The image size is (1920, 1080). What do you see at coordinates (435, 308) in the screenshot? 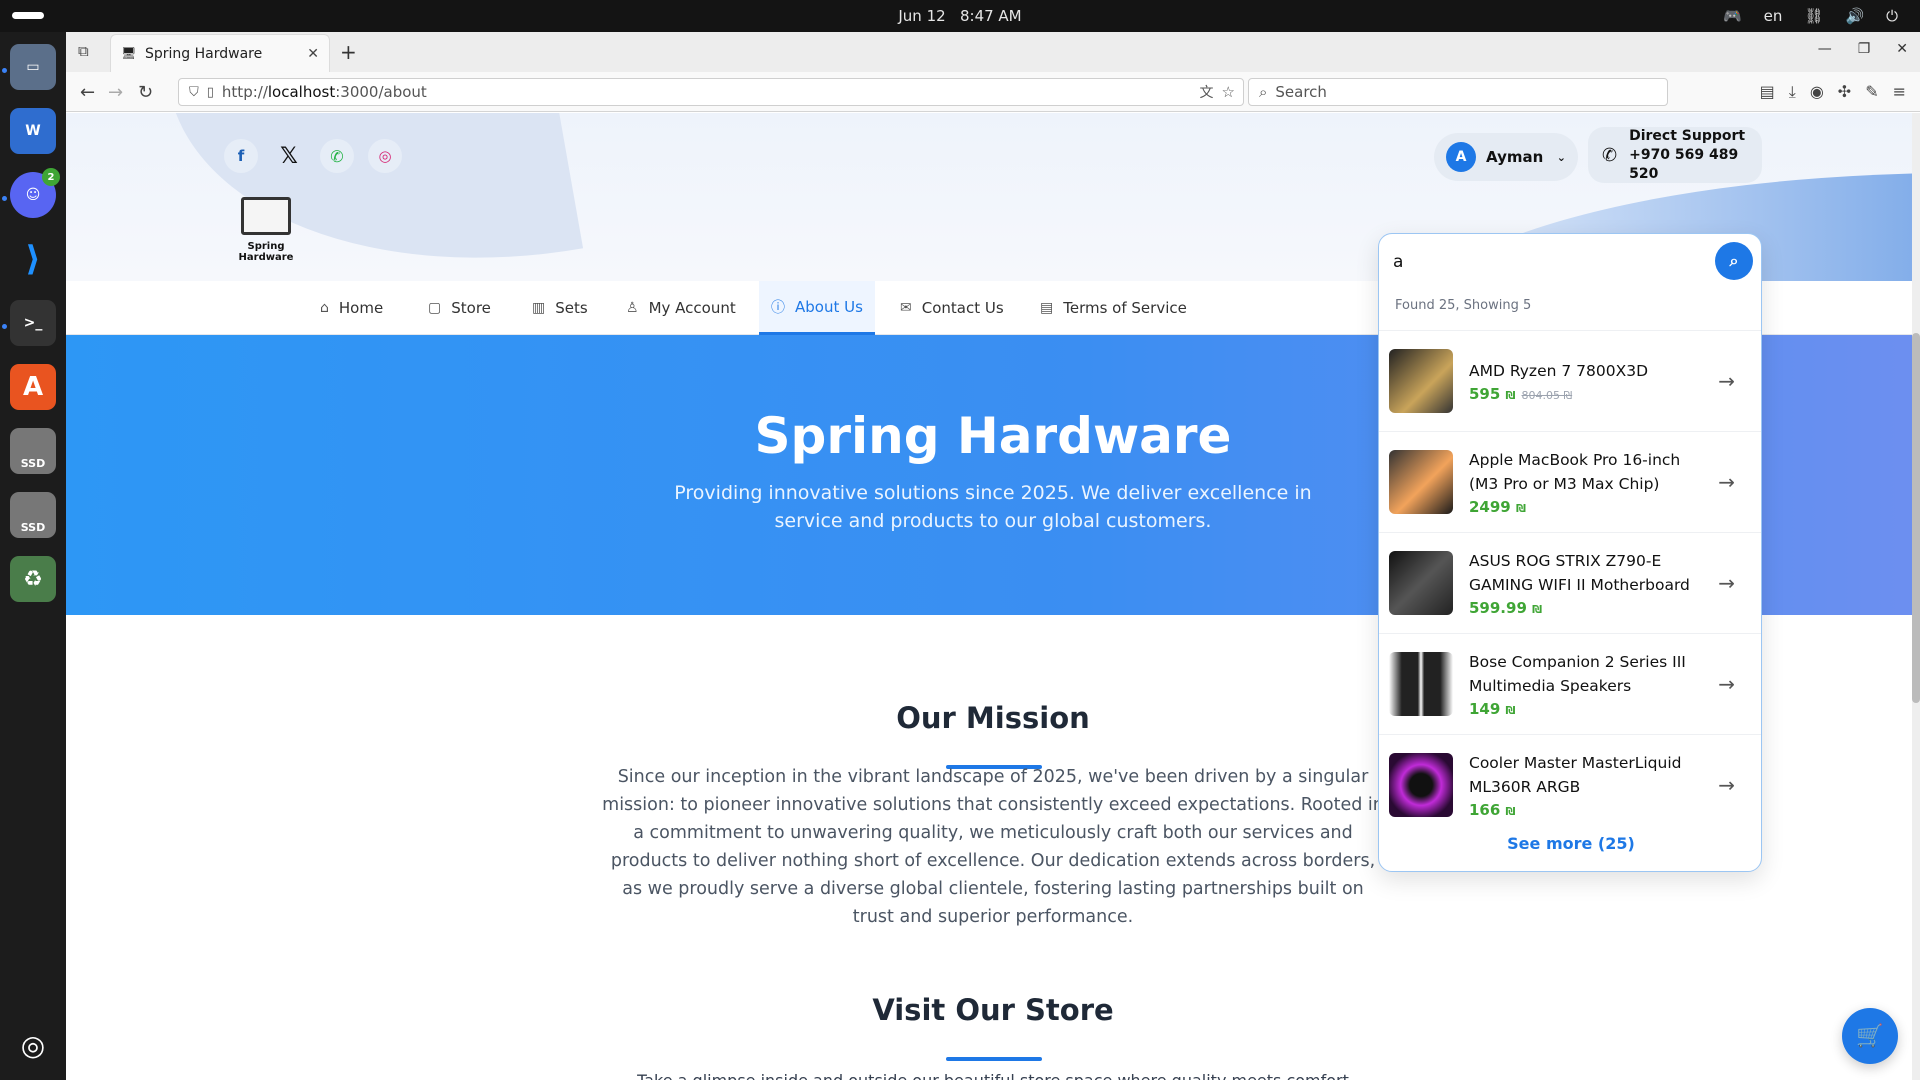
I see `bag-icon: ▢` at bounding box center [435, 308].